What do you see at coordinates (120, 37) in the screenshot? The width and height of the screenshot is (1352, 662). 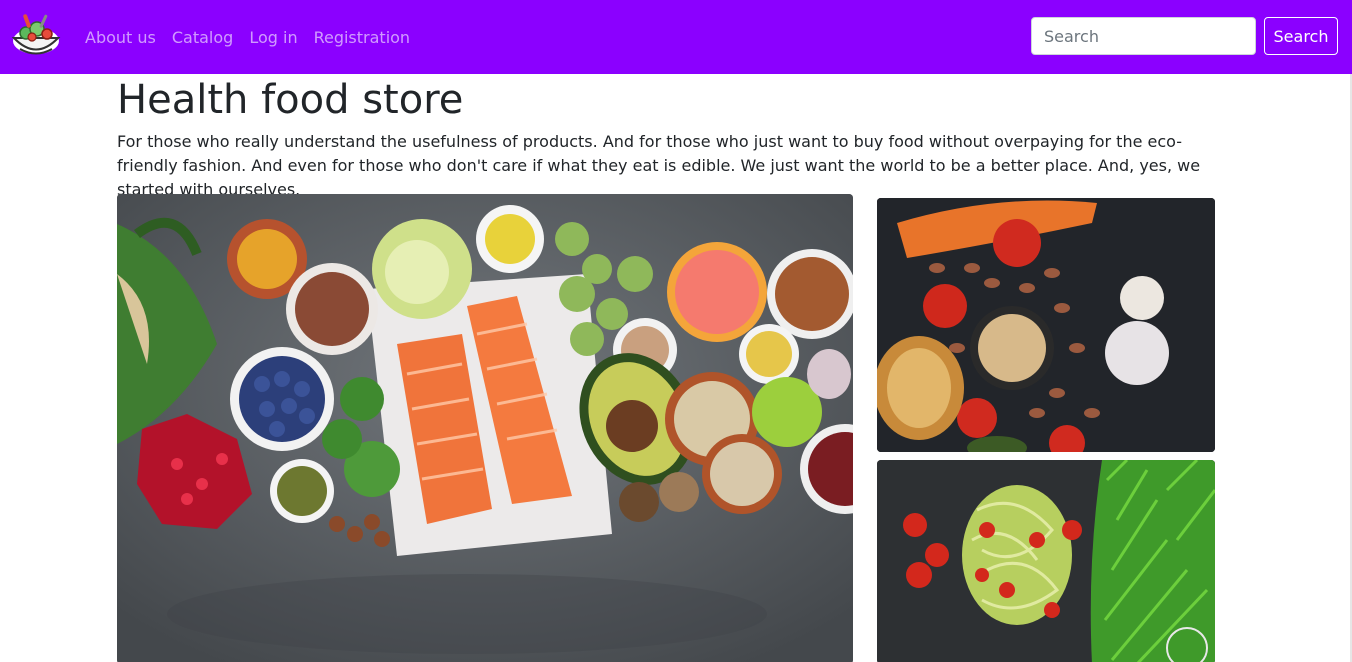 I see `nav-link-about-us: About us` at bounding box center [120, 37].